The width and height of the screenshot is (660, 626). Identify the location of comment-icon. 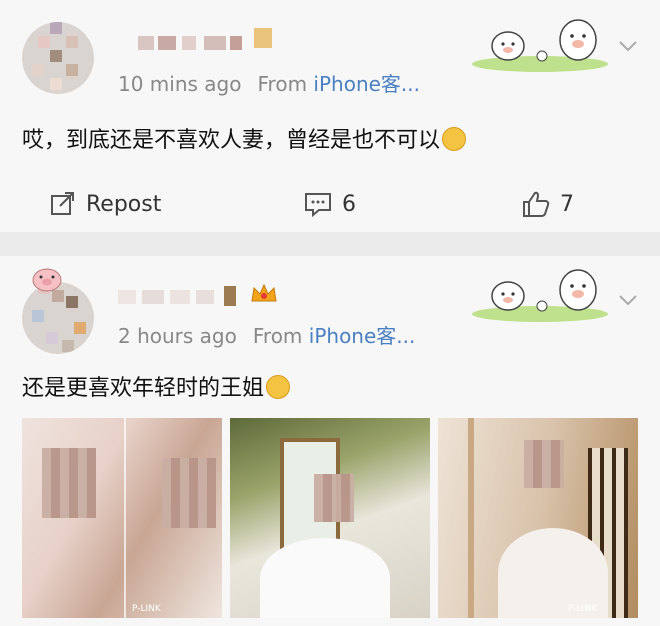
(318, 205).